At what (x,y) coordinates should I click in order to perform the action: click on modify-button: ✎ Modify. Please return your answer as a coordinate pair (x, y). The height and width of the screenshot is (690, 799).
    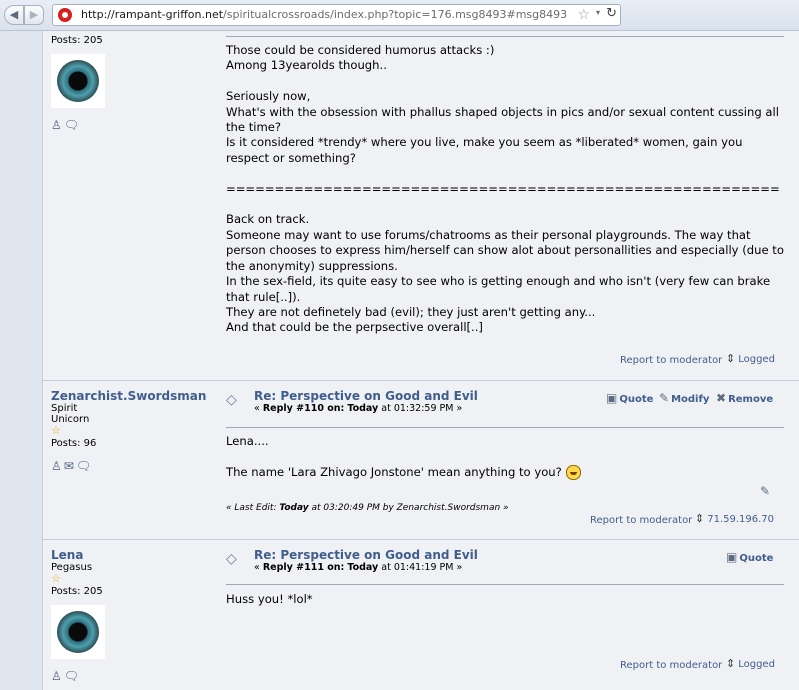
    Looking at the image, I should click on (684, 398).